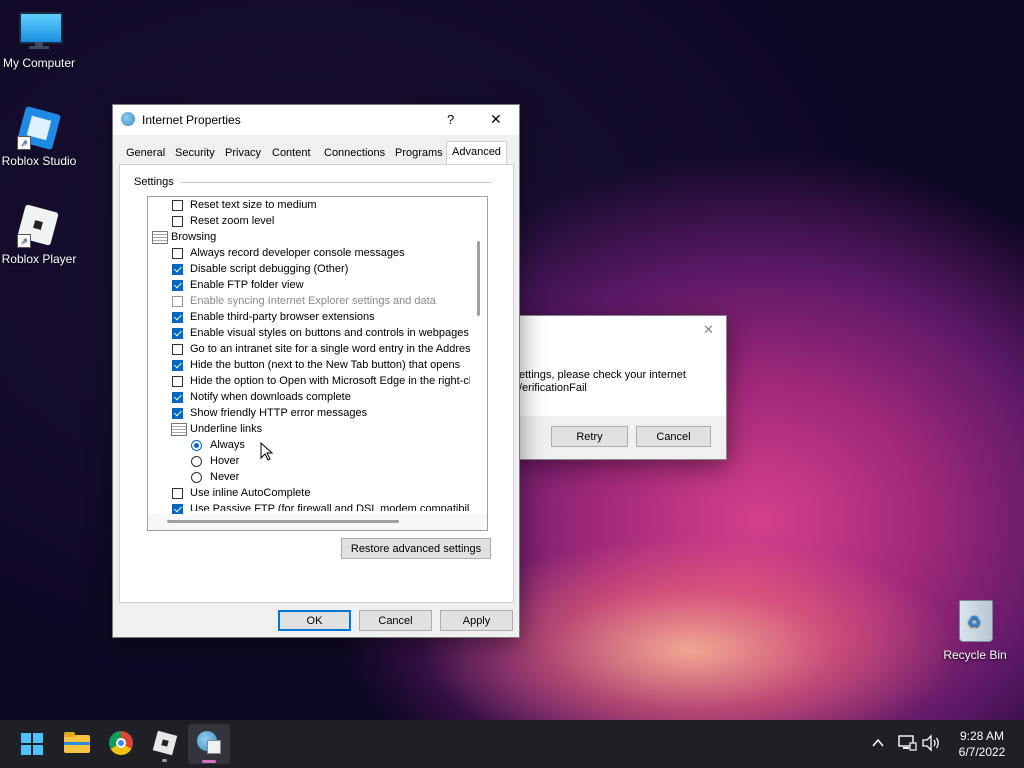  What do you see at coordinates (553, 388) in the screenshot?
I see `error-message-line-2: /erificationFail` at bounding box center [553, 388].